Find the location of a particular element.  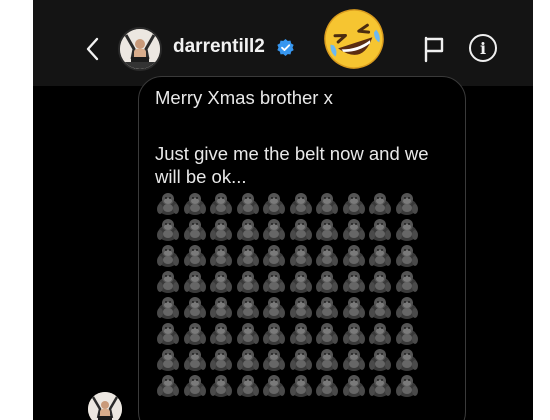

back-button is located at coordinates (92, 49).